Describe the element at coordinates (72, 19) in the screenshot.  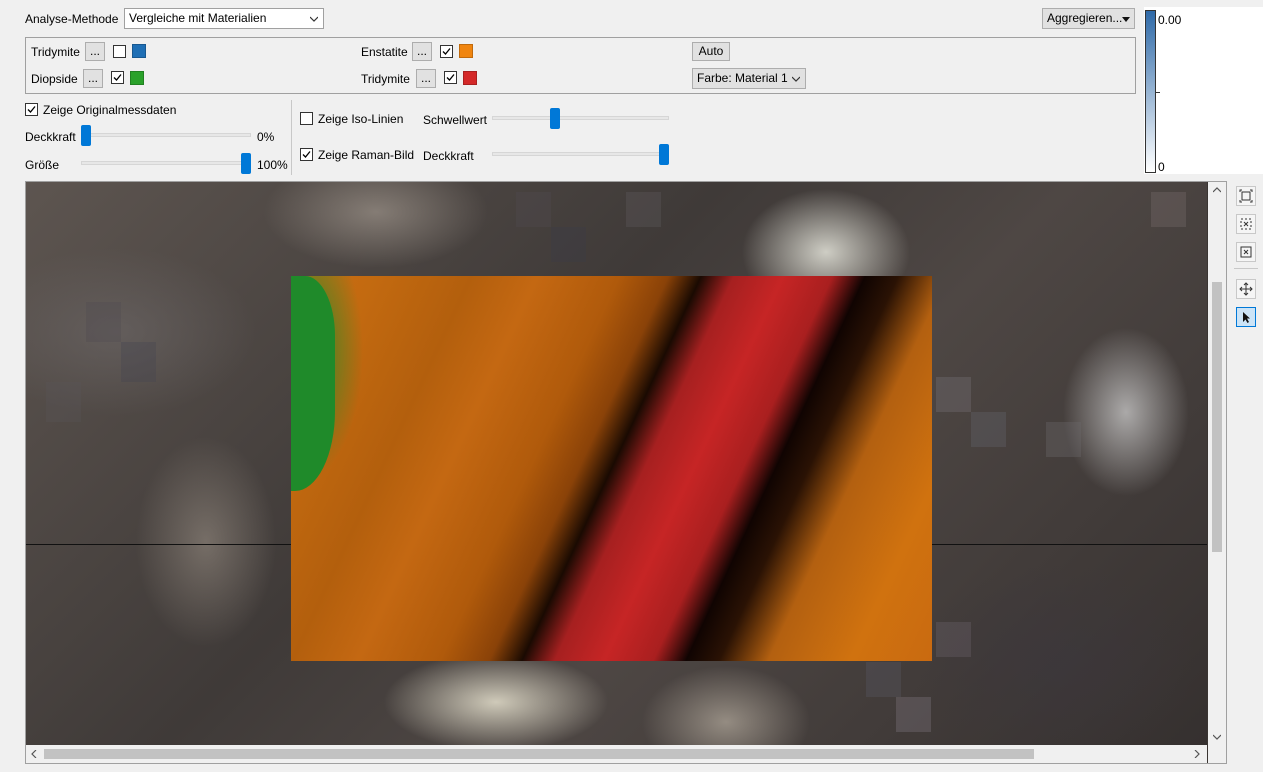
I see `analysis-method-label: Analyse-Methode` at that location.